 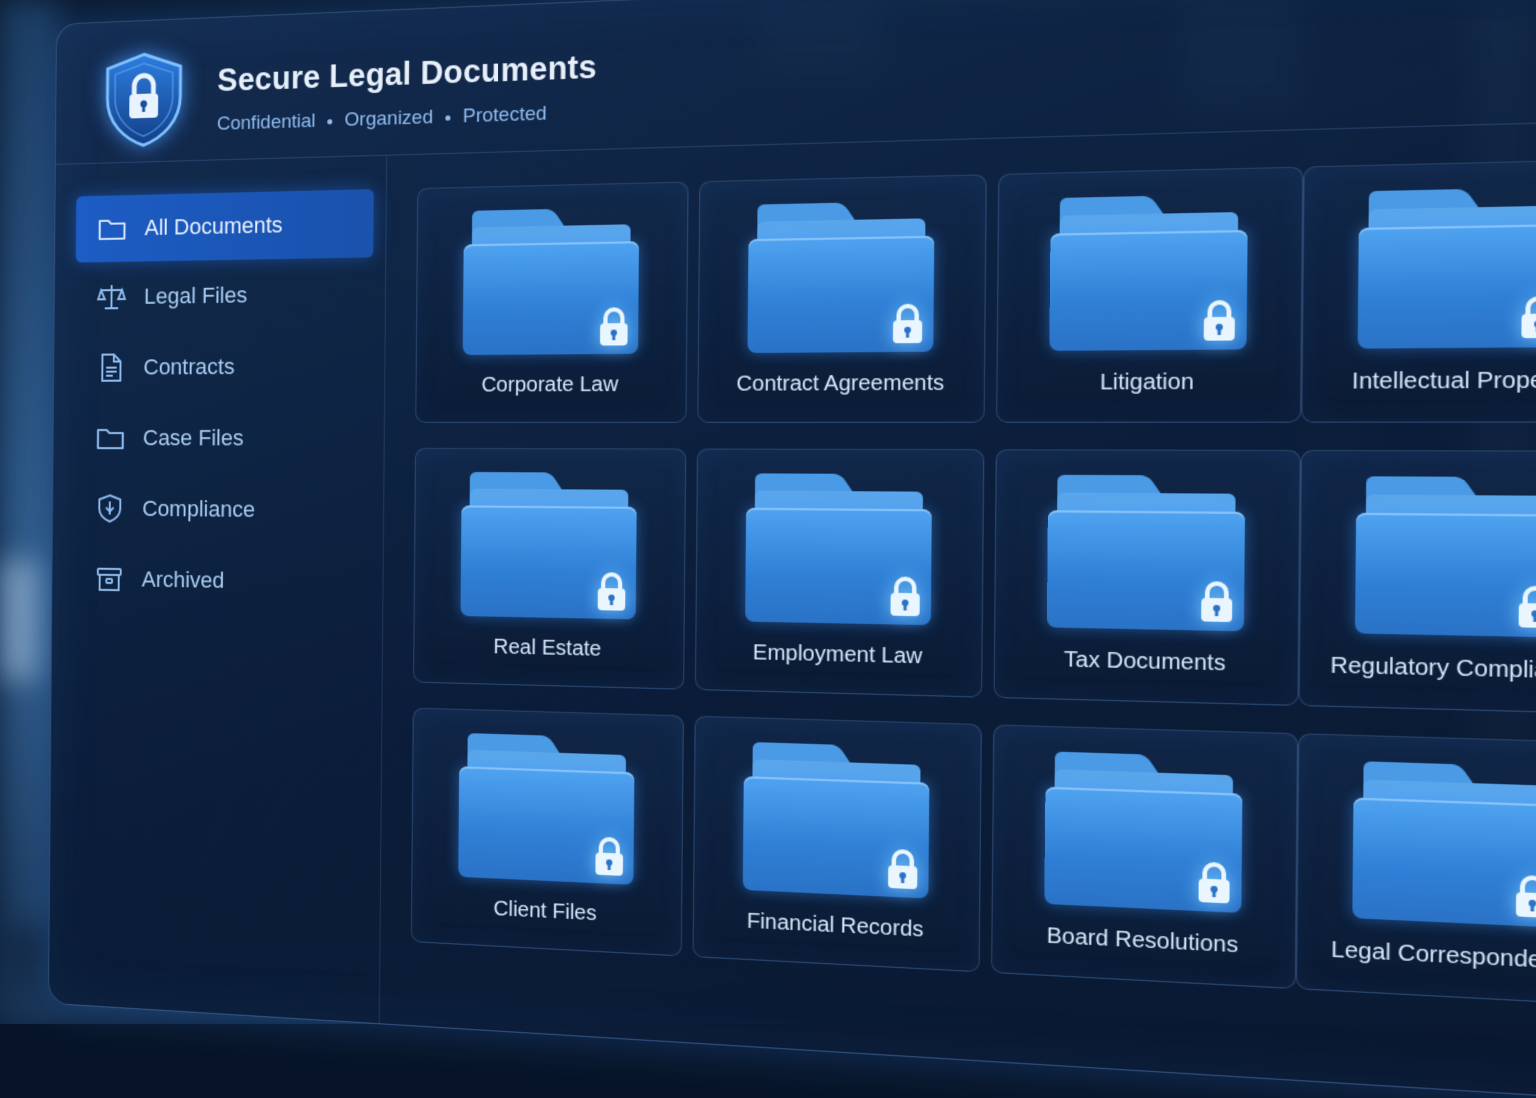 What do you see at coordinates (109, 579) in the screenshot?
I see `archive-box-icon` at bounding box center [109, 579].